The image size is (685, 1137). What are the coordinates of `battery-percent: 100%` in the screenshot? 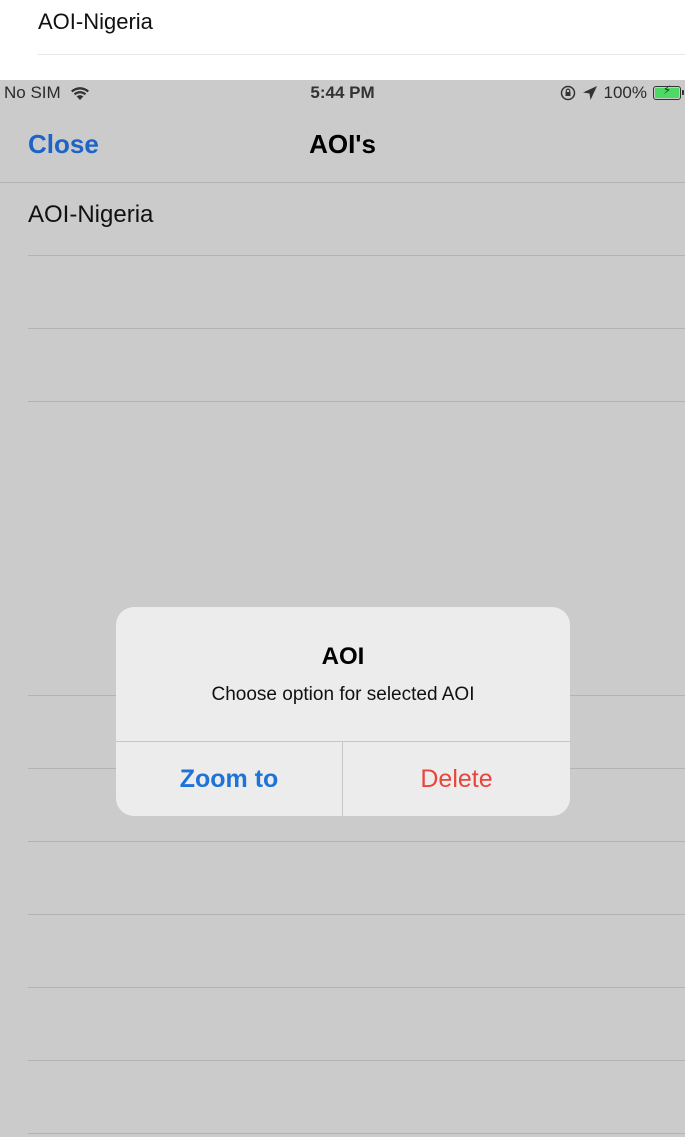 It's located at (625, 92).